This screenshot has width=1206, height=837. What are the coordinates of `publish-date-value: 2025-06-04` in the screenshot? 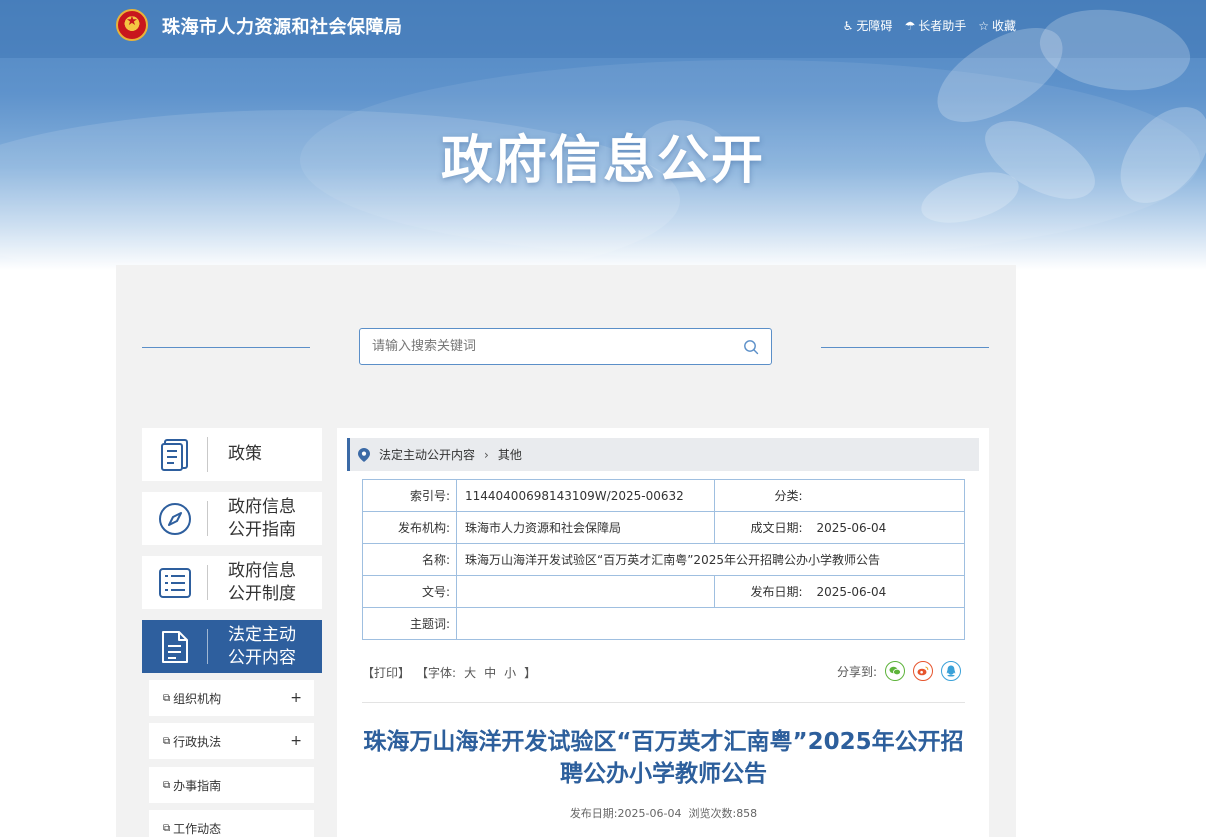 It's located at (886, 591).